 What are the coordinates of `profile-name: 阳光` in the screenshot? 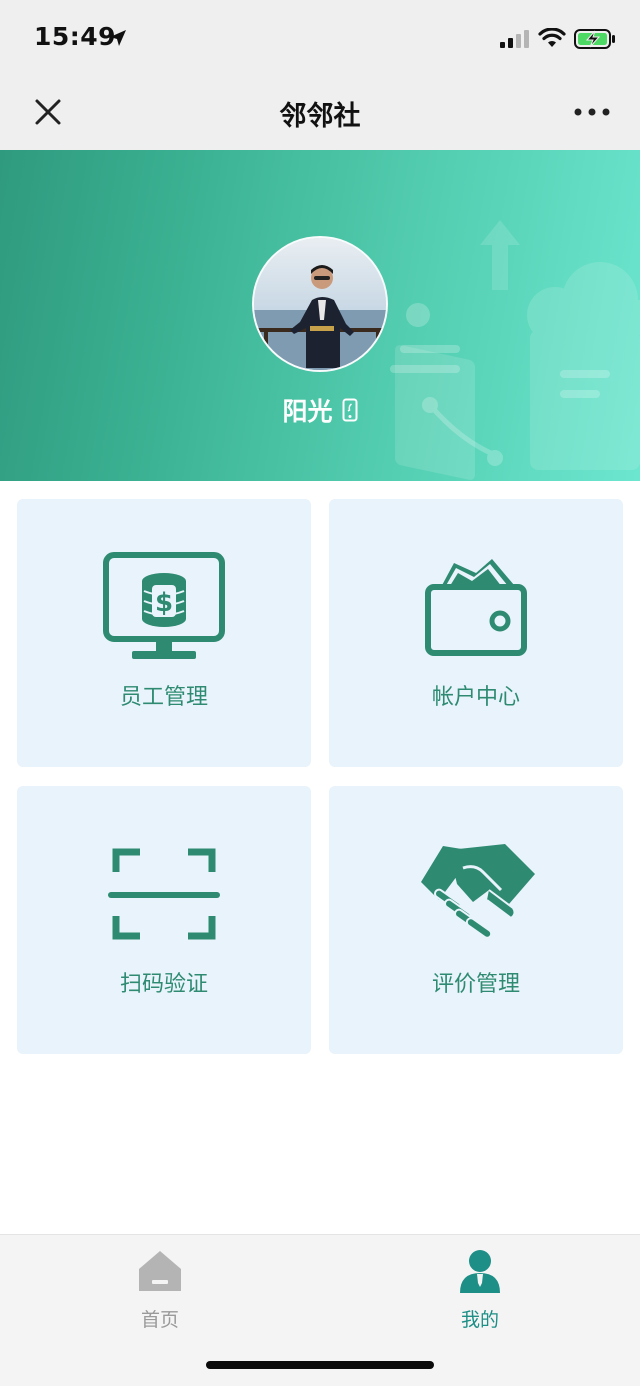 It's located at (307, 411).